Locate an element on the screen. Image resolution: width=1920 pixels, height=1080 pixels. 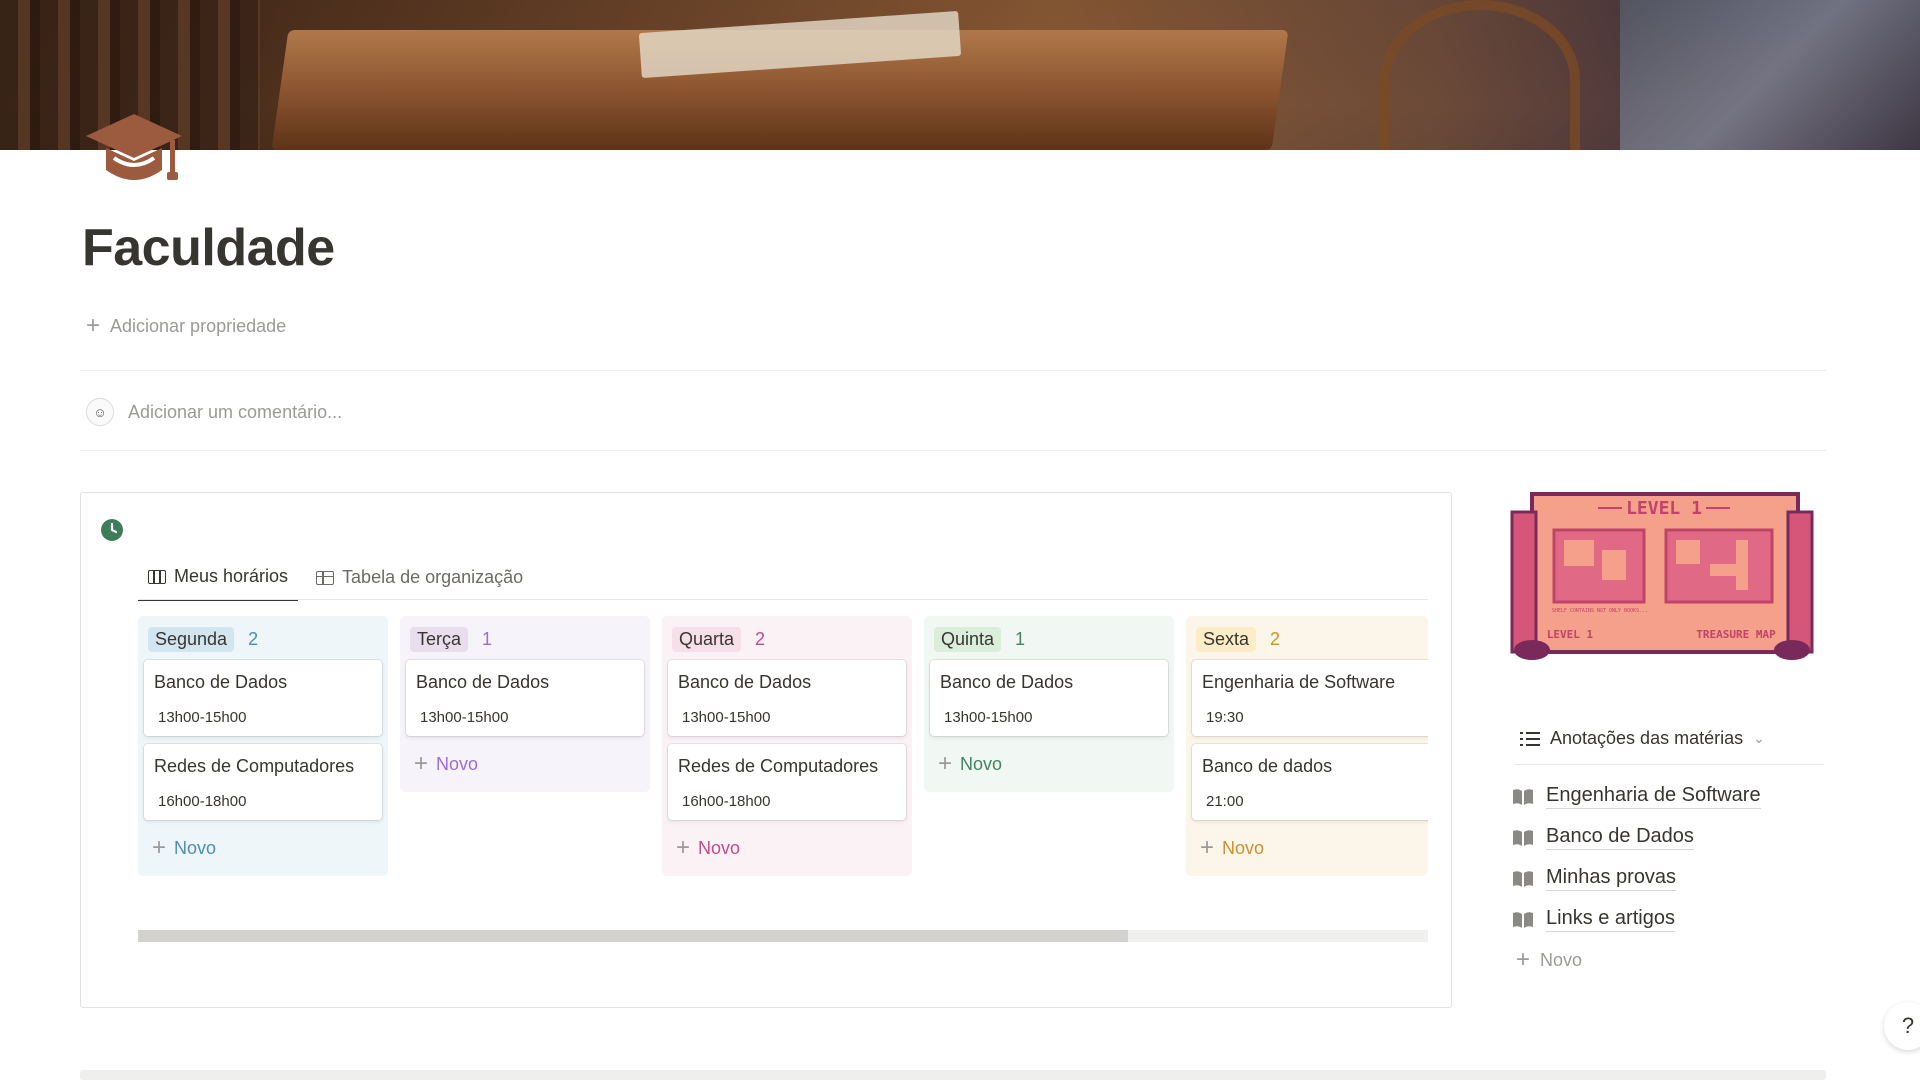
list-item-label: Links e artigos is located at coordinates (1610, 919).